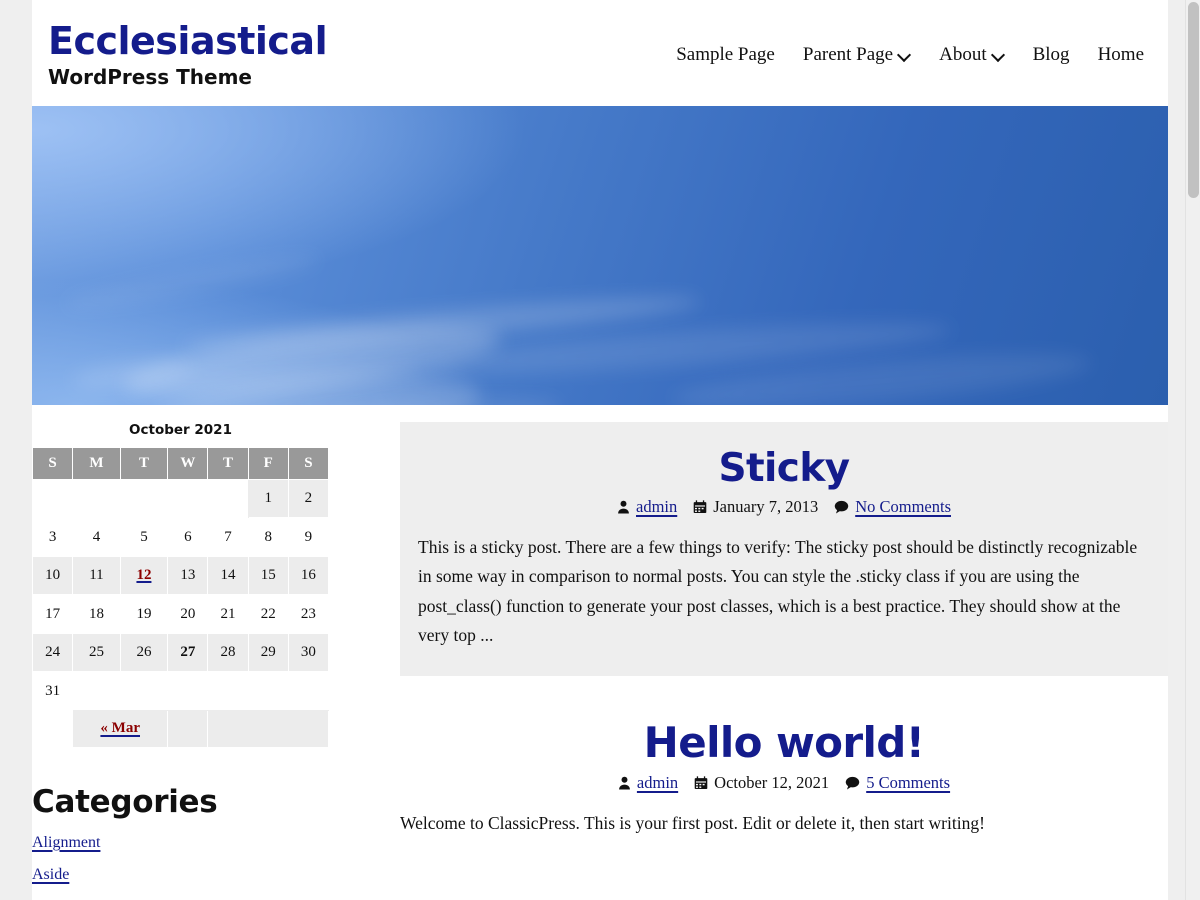 This screenshot has width=1200, height=900. Describe the element at coordinates (914, 55) in the screenshot. I see `primary-navigation: Sample Page Parent Page About Blog Home` at that location.